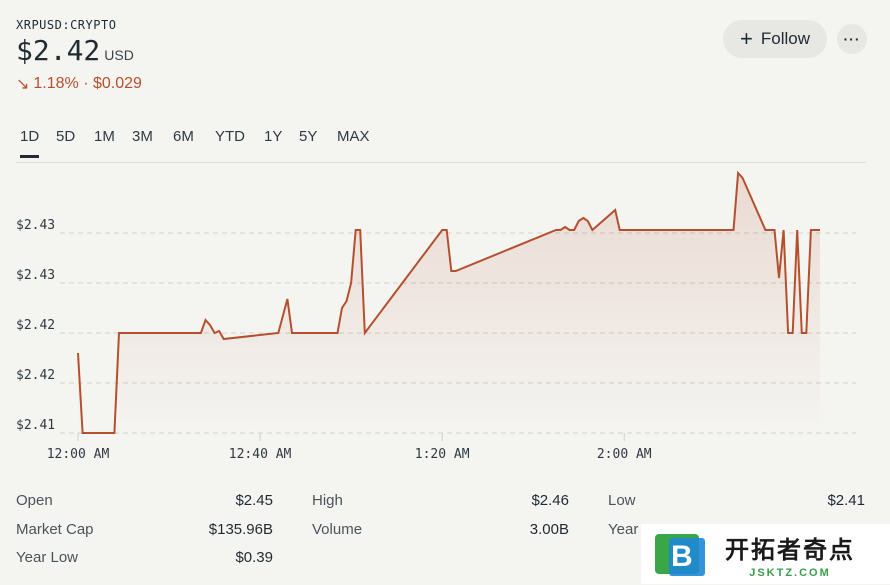 The height and width of the screenshot is (585, 890). I want to click on logo-letter: B, so click(682, 556).